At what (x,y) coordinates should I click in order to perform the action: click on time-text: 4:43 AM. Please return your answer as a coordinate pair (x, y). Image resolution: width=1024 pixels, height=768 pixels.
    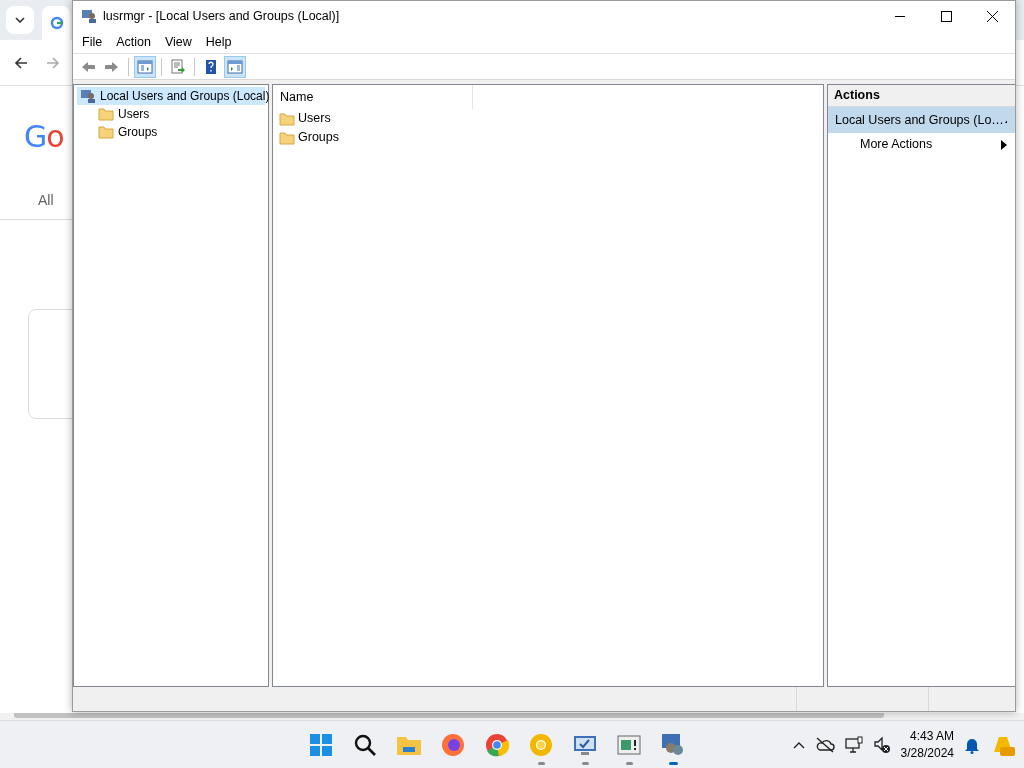
    Looking at the image, I should click on (931, 736).